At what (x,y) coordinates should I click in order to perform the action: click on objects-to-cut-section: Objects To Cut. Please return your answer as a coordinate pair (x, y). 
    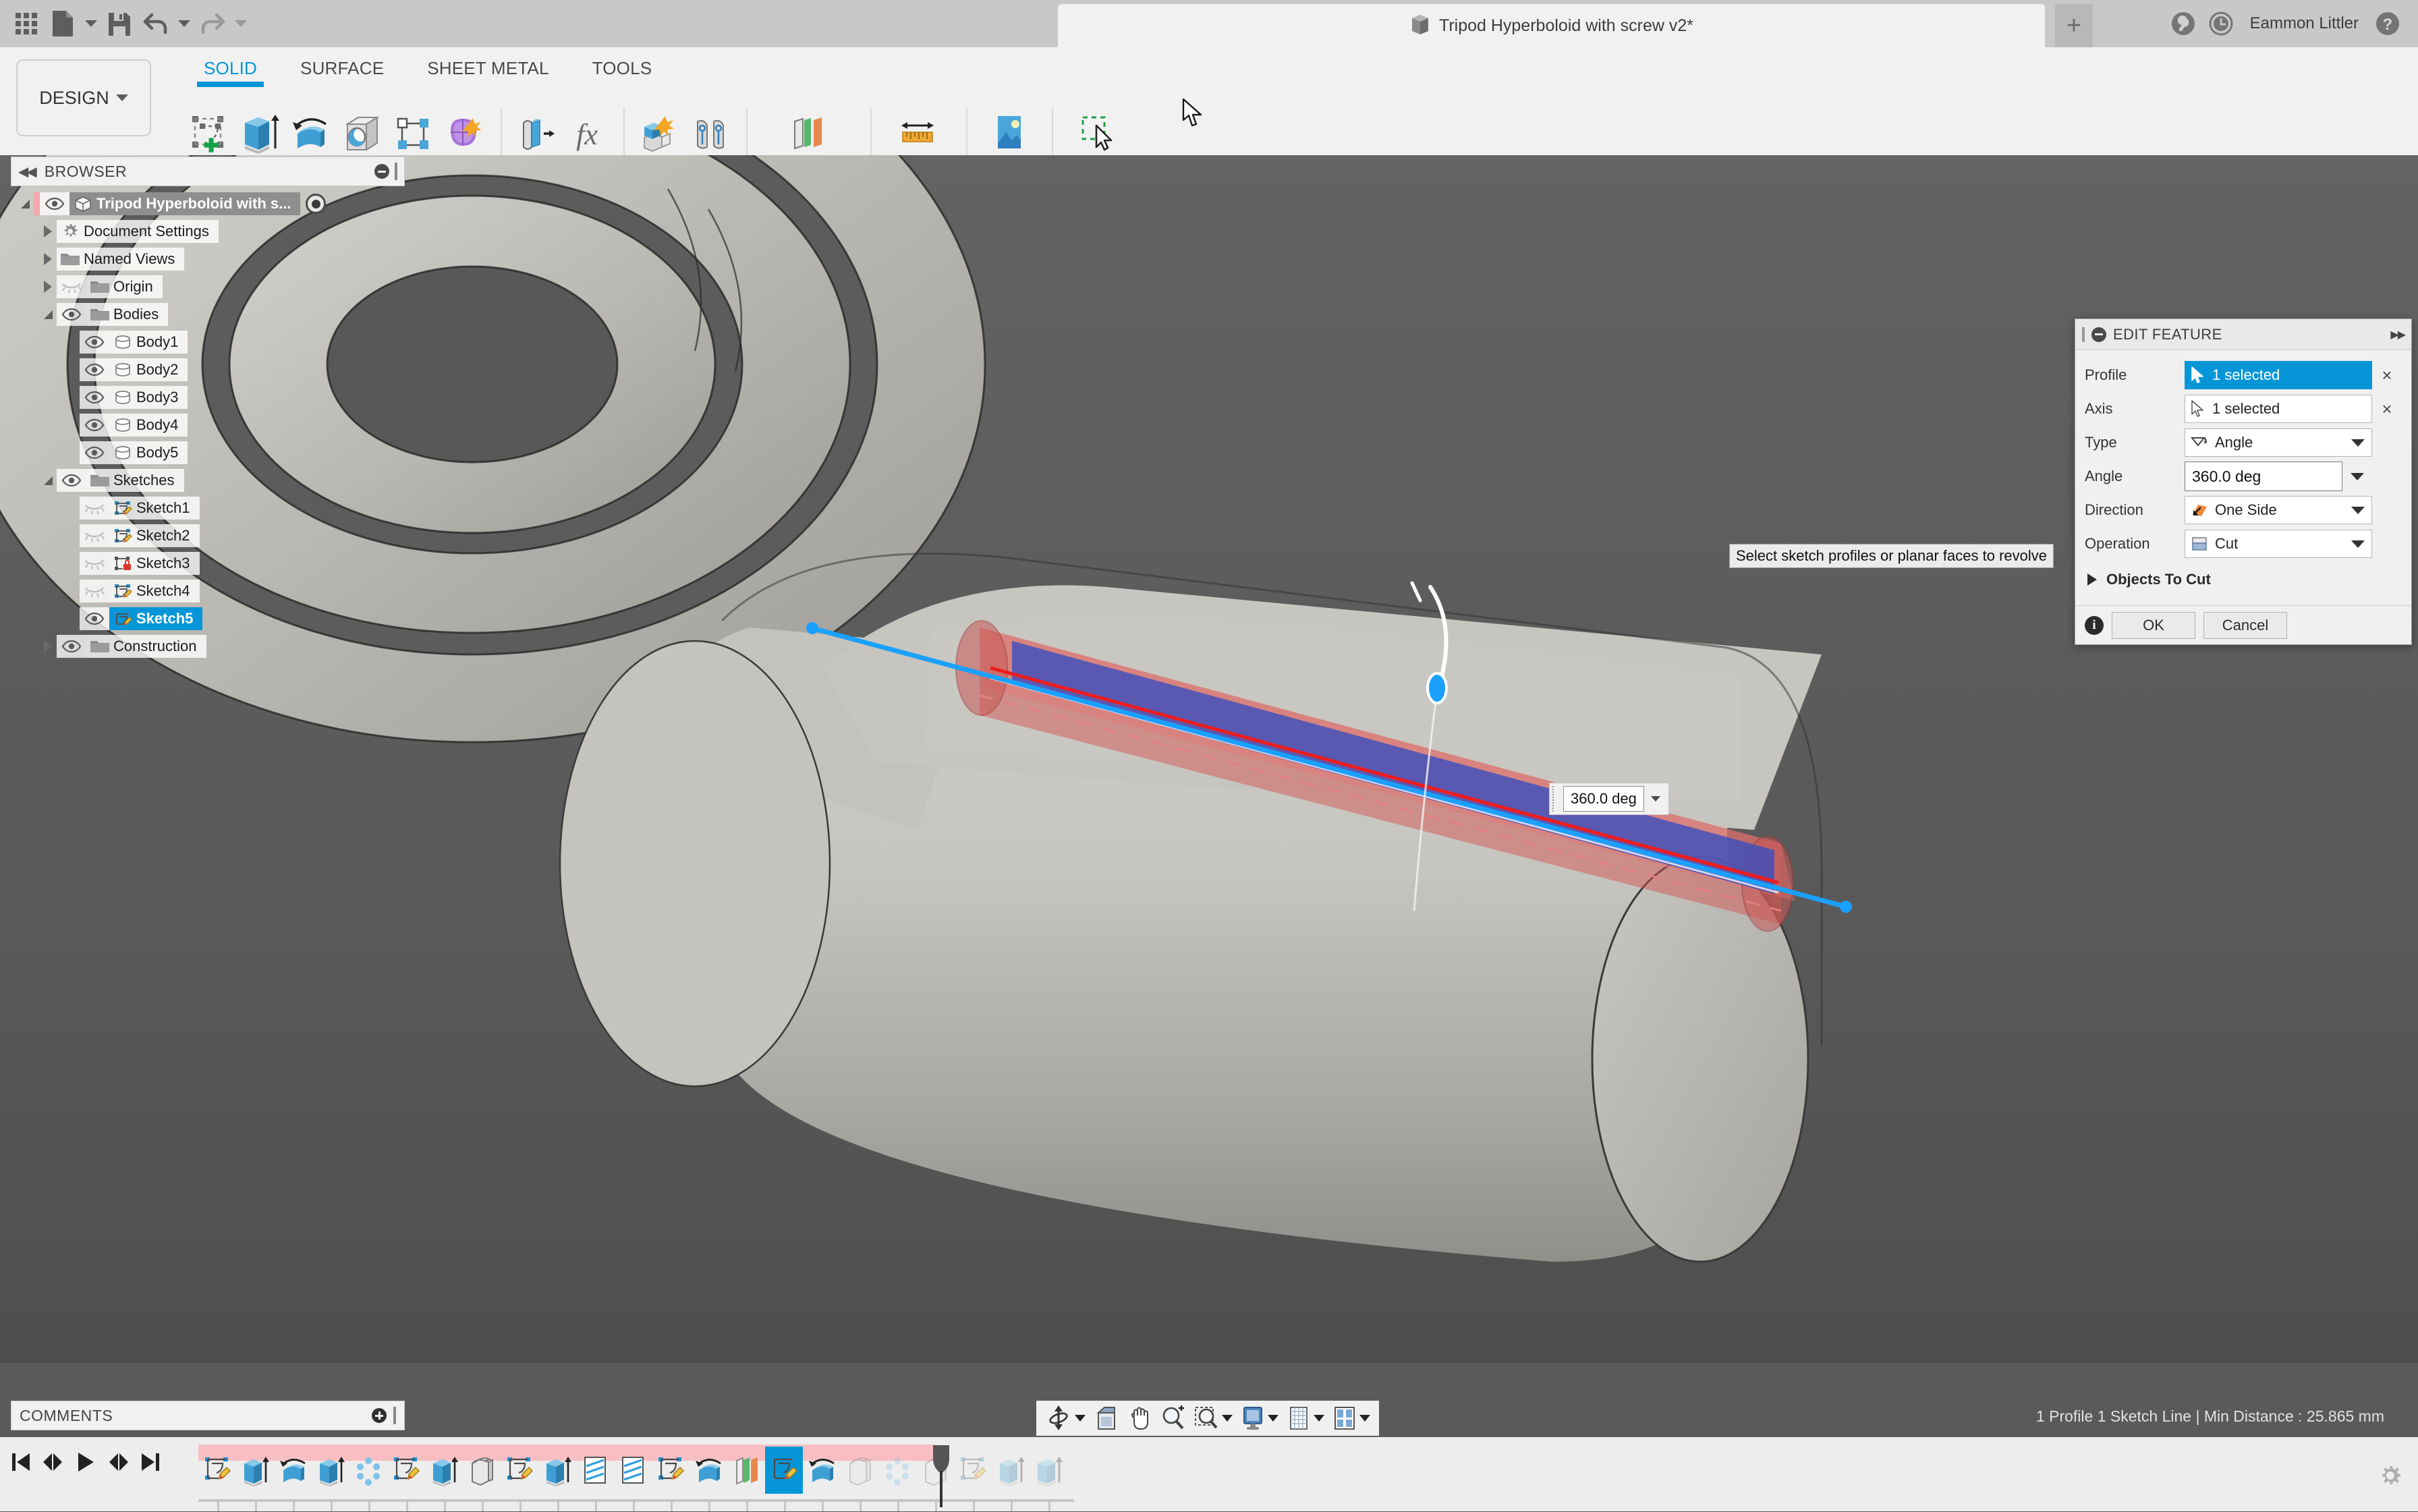
    Looking at the image, I should click on (2243, 579).